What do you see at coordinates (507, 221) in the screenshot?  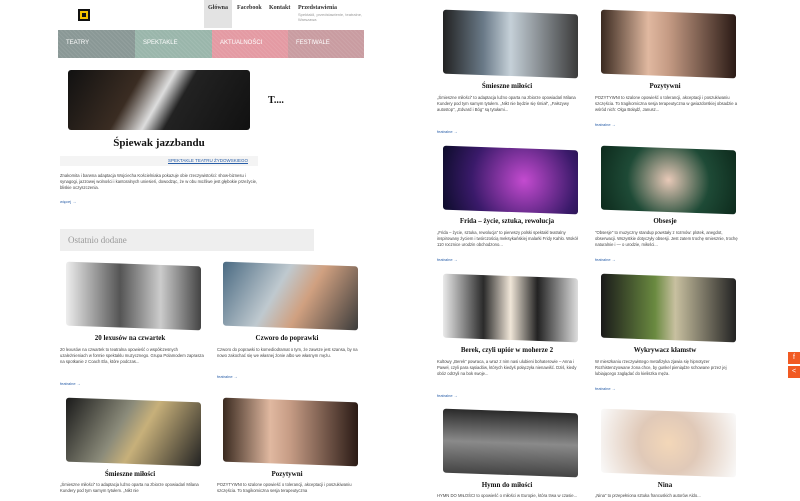 I see `card-title: Frida – życie, sztuka, rewolucja` at bounding box center [507, 221].